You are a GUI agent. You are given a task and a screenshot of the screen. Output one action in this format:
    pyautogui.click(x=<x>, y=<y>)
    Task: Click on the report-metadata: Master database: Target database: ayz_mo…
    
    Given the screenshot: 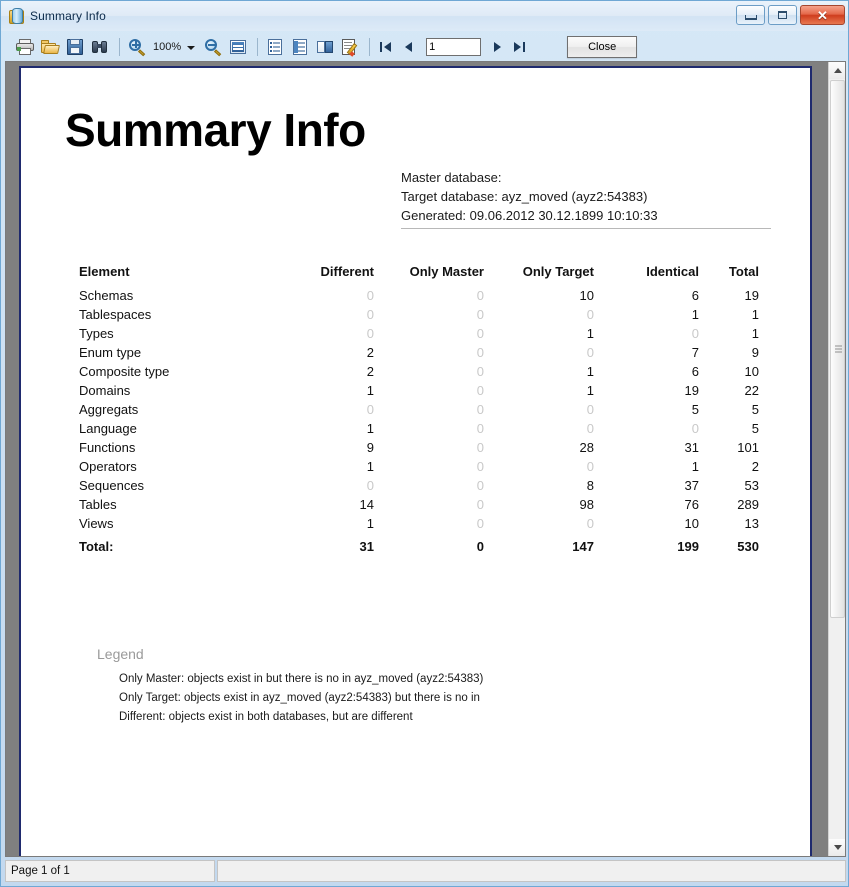 What is the action you would take?
    pyautogui.click(x=586, y=196)
    